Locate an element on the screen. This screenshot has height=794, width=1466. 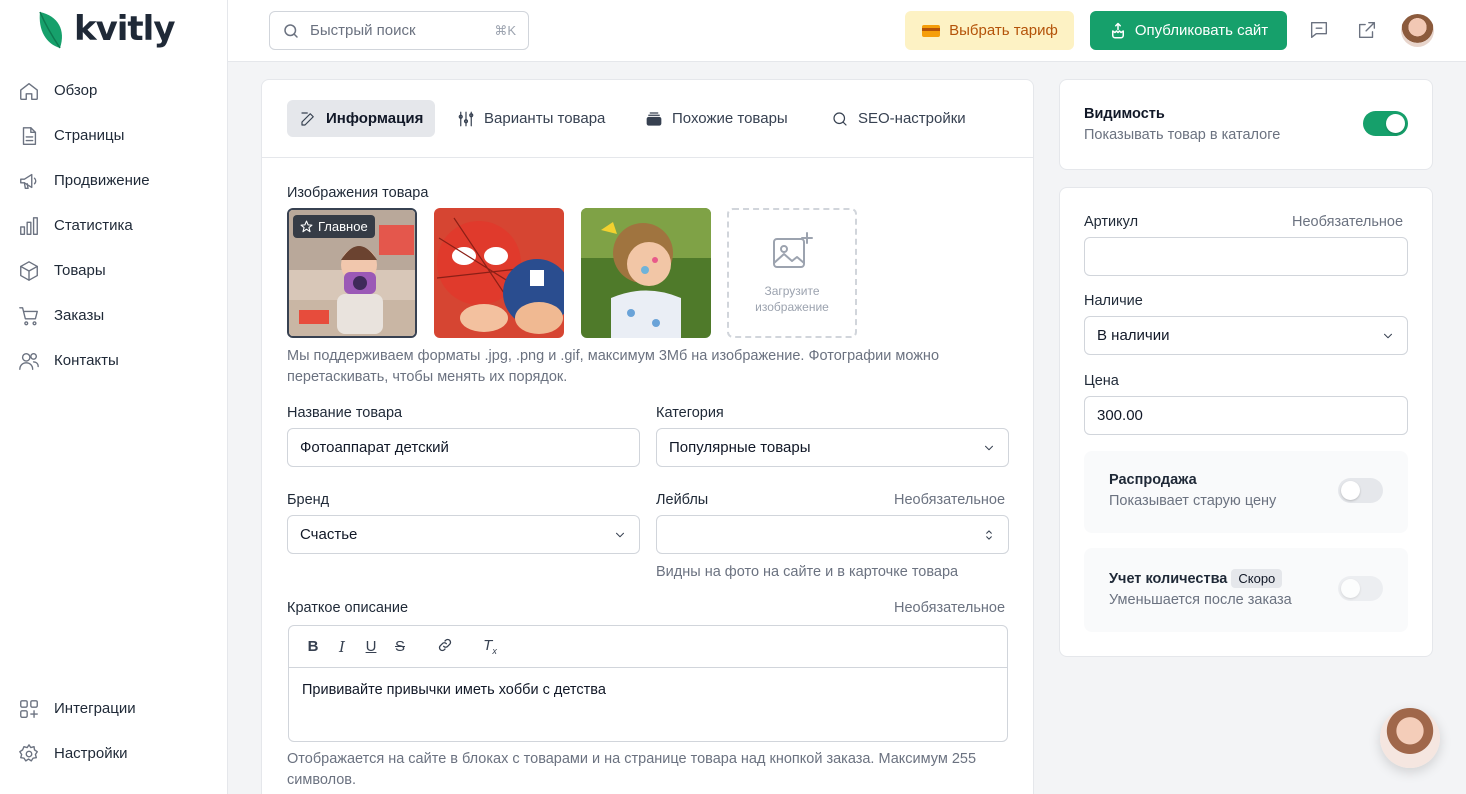
chevron-updown-icon is located at coordinates (989, 535).